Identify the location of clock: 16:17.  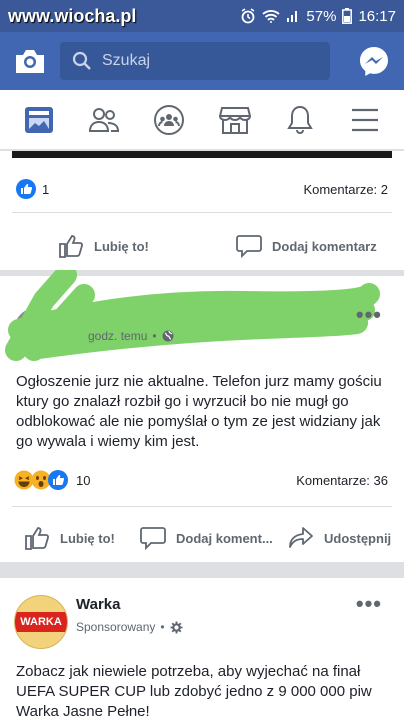
(377, 16).